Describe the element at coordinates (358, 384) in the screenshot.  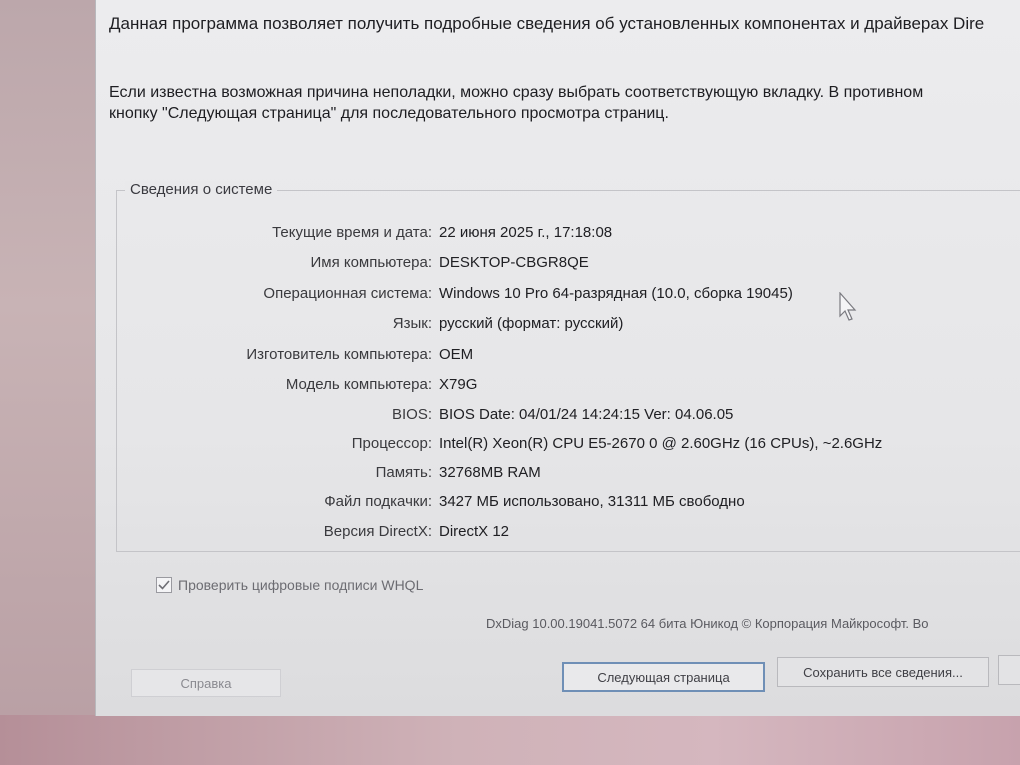
I see `info-label: Модель компьютера:` at that location.